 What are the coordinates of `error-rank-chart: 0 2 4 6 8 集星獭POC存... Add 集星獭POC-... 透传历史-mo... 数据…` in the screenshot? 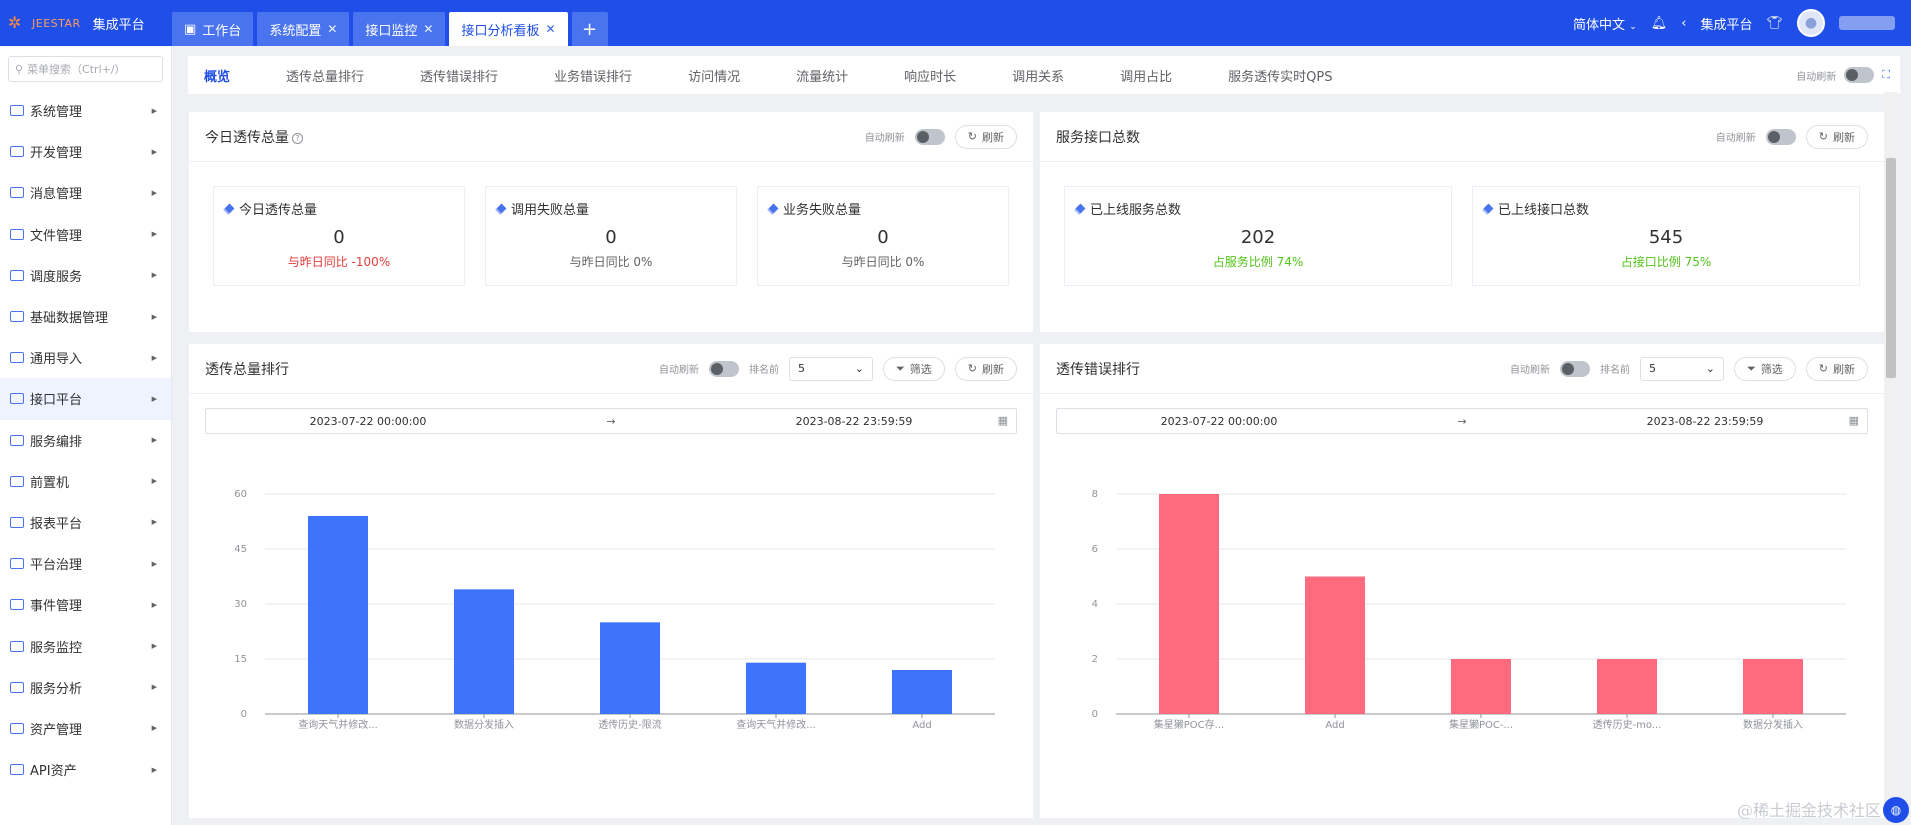 It's located at (1469, 610).